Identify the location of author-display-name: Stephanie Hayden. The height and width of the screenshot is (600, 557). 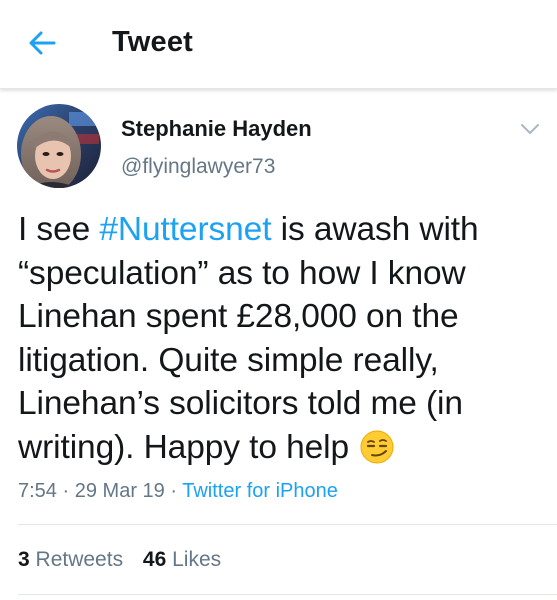
(216, 129).